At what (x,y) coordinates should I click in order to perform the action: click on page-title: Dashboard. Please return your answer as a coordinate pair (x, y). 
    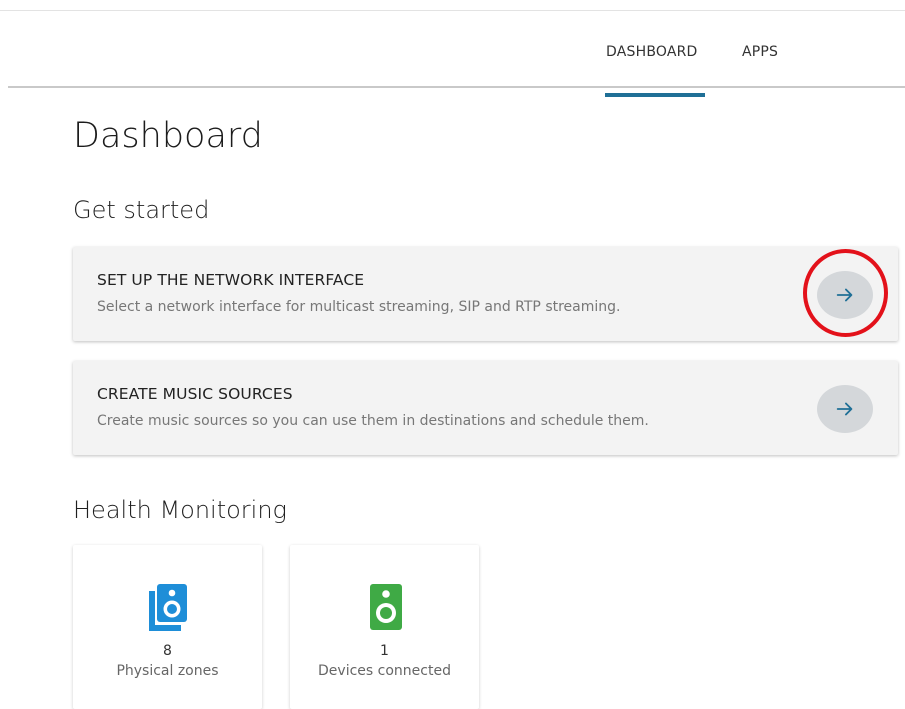
    Looking at the image, I should click on (168, 136).